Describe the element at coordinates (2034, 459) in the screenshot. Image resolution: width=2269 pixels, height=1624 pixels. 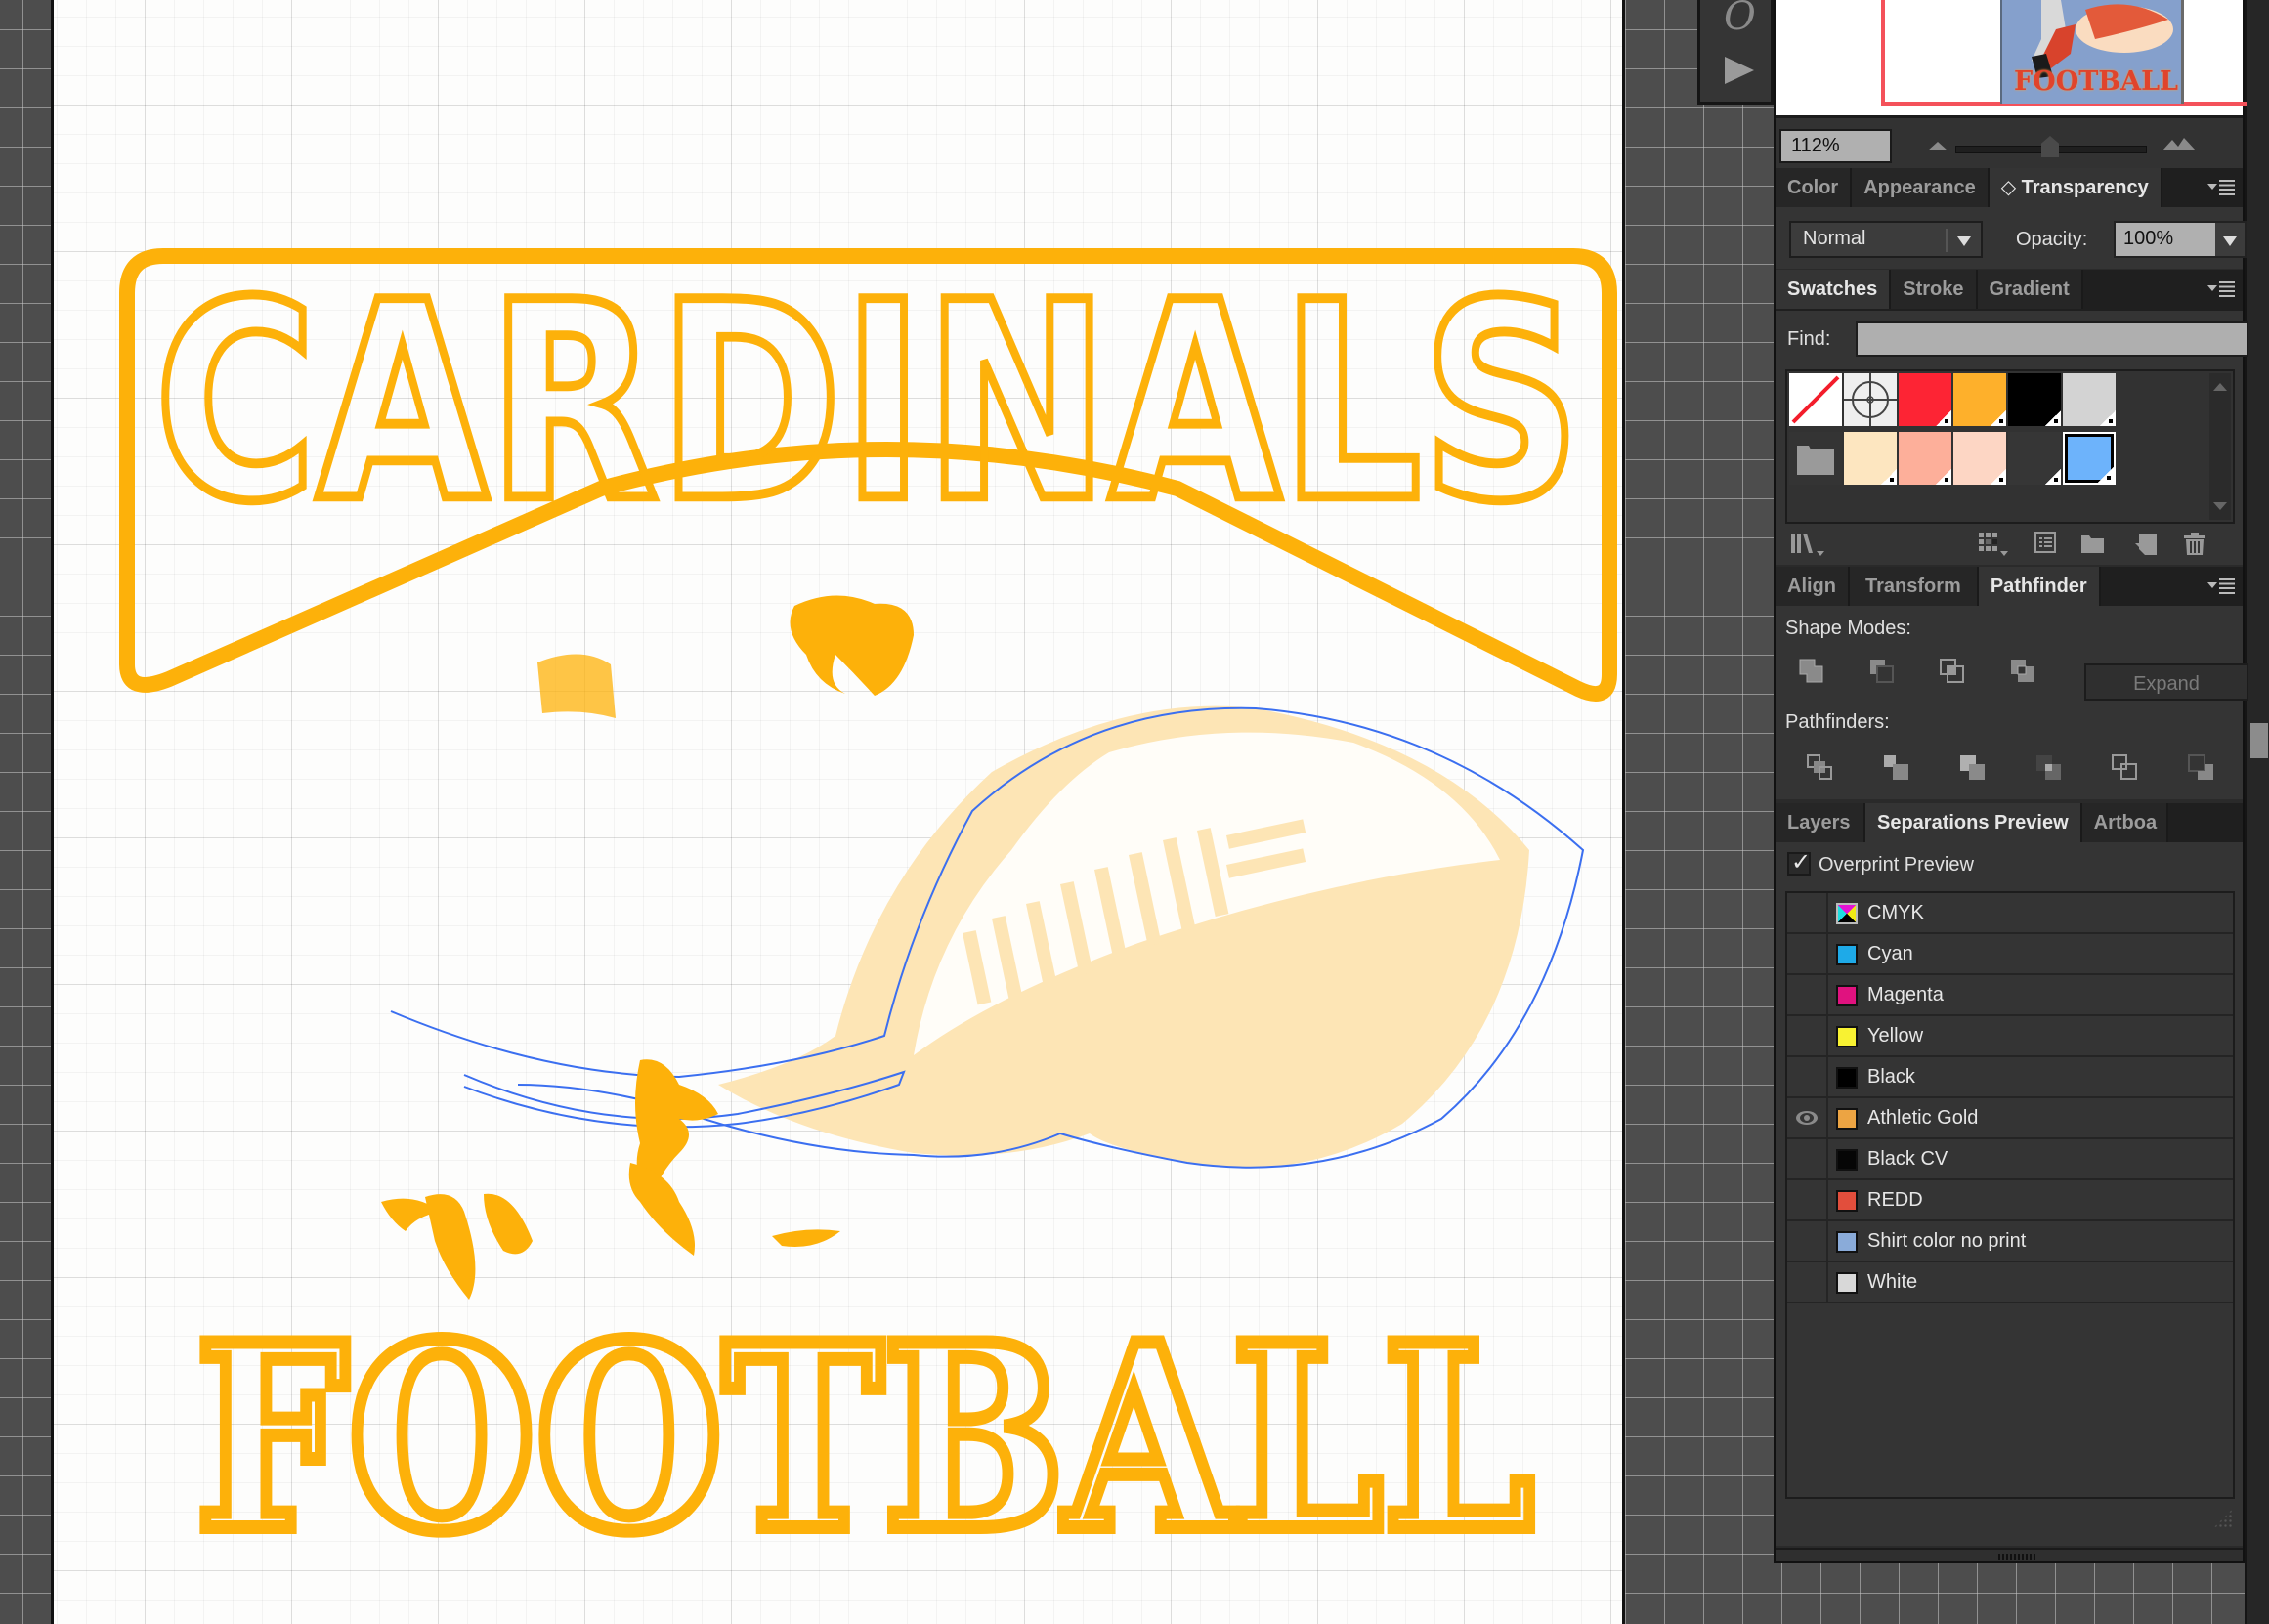
I see `swatch-dark-gray` at that location.